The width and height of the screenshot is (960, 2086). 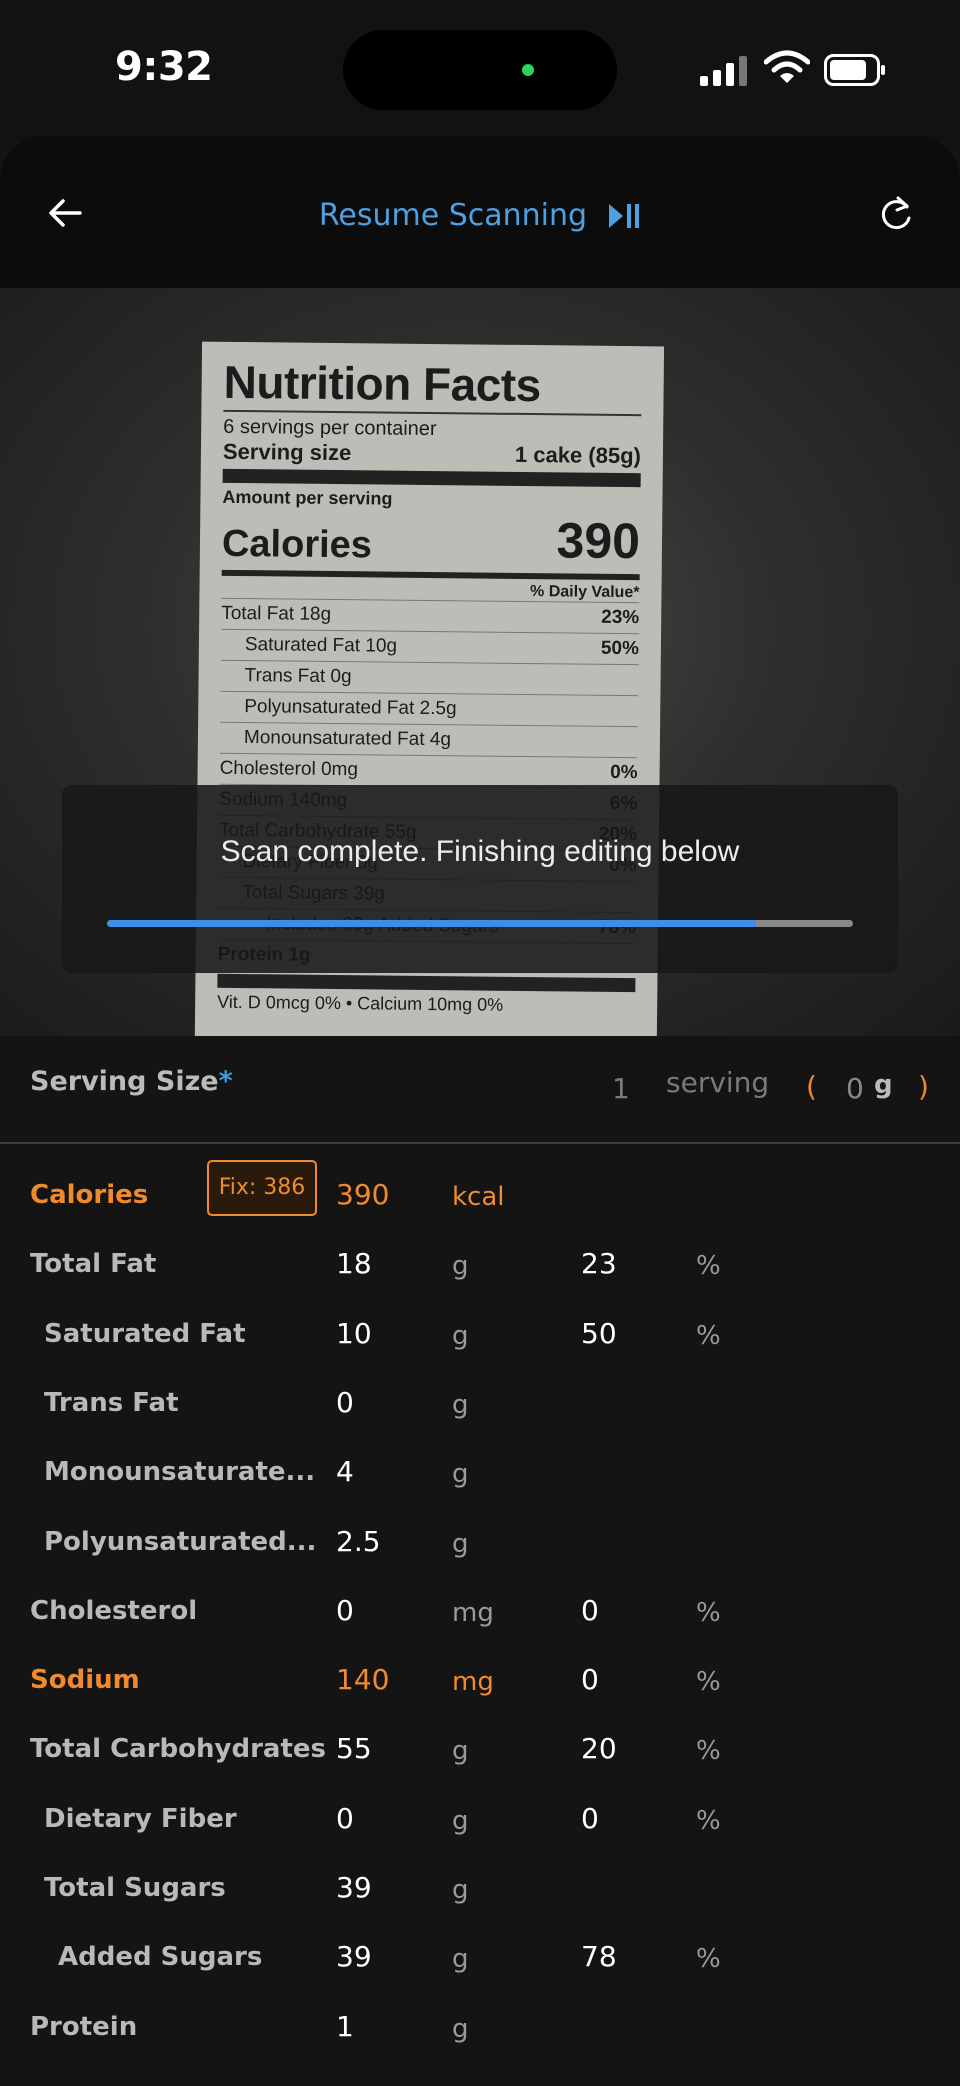 What do you see at coordinates (111, 1402) in the screenshot?
I see `nutrient-name: Trans Fat` at bounding box center [111, 1402].